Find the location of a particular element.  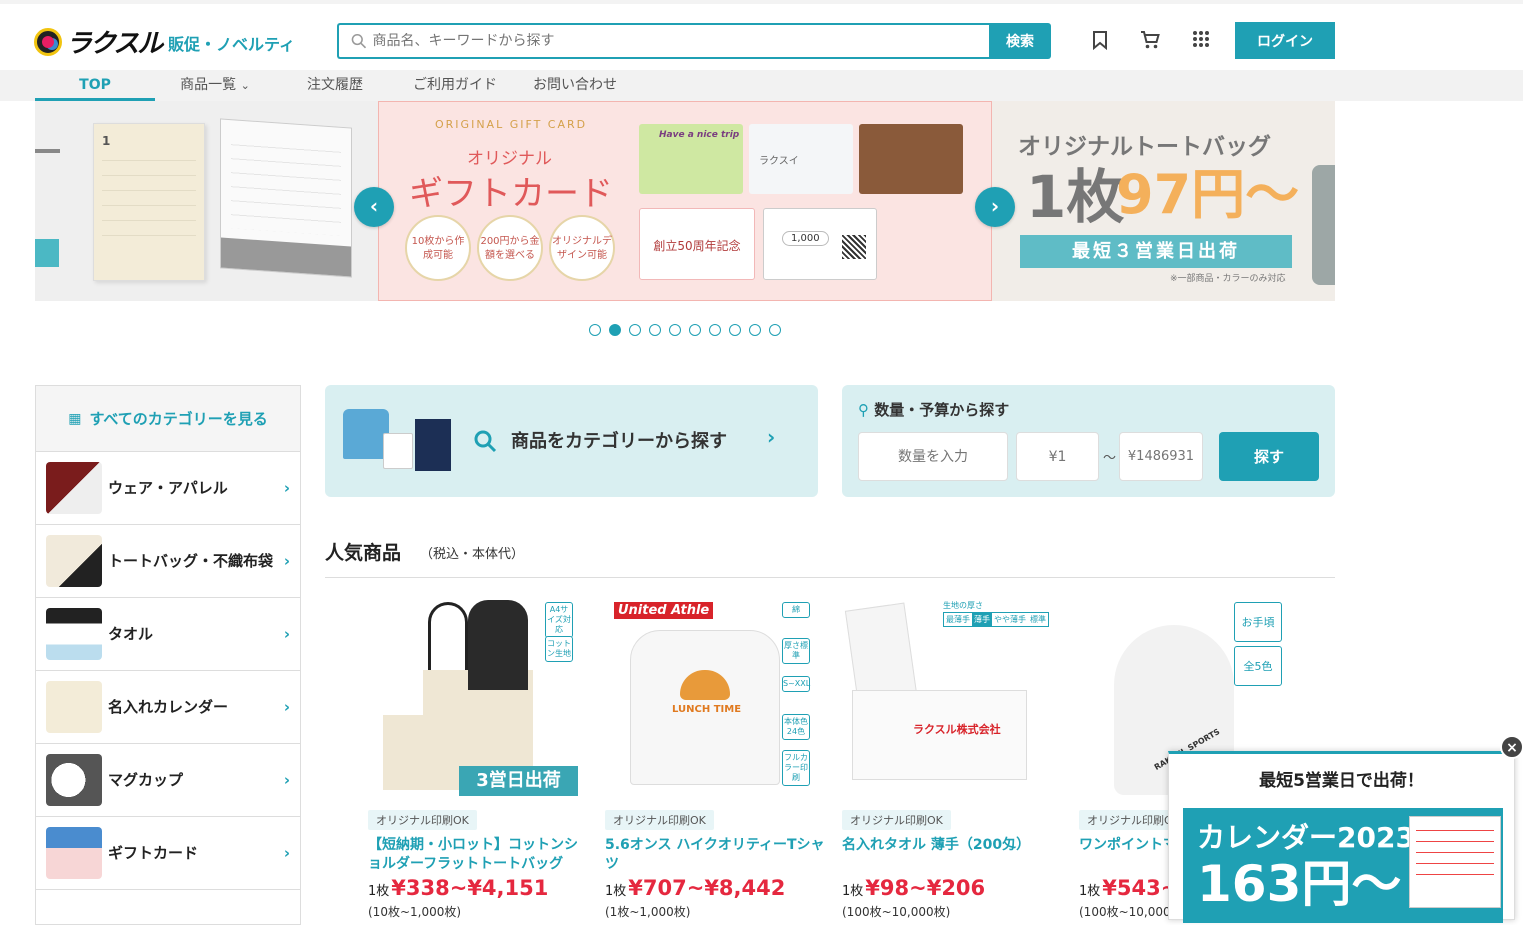

tote-banner-price: 97円〜 is located at coordinates (1208, 194).